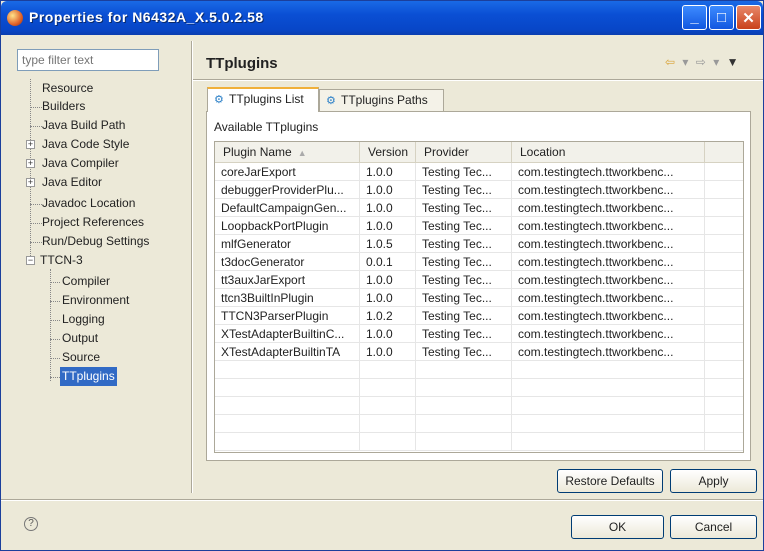 Image resolution: width=764 pixels, height=551 pixels. What do you see at coordinates (83, 319) in the screenshot?
I see `tree-item-logging: Logging` at bounding box center [83, 319].